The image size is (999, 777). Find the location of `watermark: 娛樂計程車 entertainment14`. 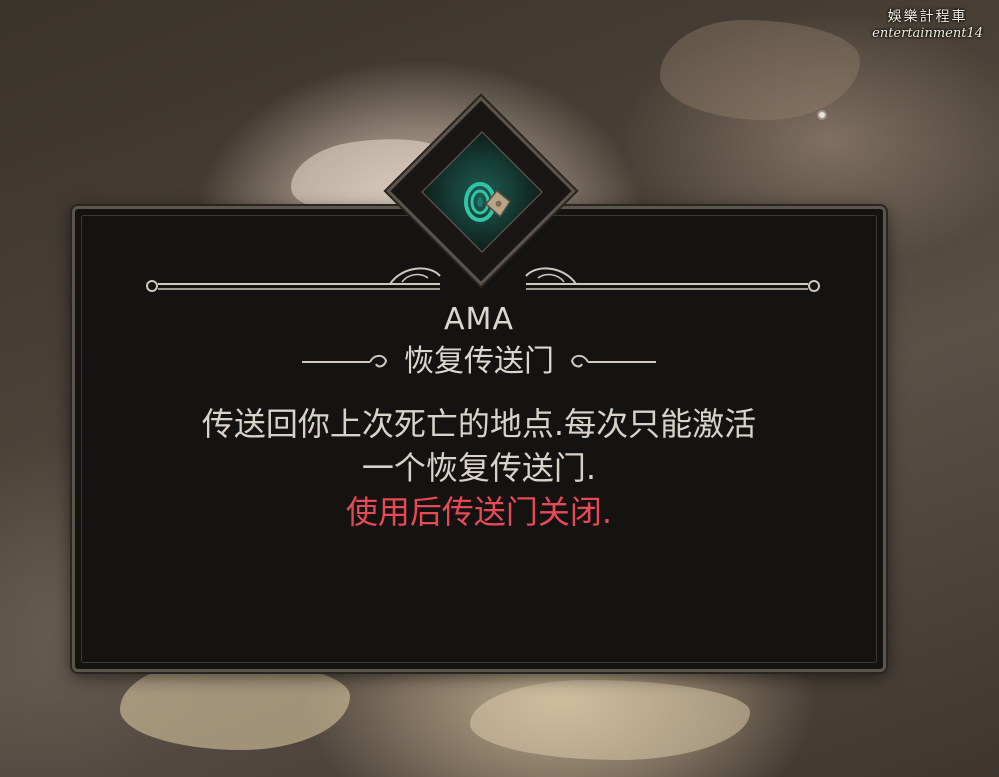

watermark: 娛樂計程車 entertainment14 is located at coordinates (927, 23).